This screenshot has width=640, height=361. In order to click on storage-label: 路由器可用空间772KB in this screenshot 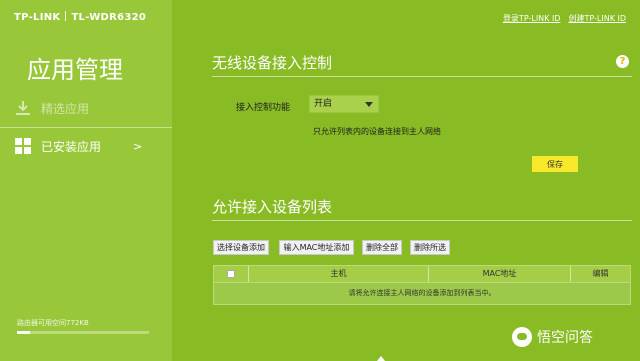, I will do `click(53, 323)`.